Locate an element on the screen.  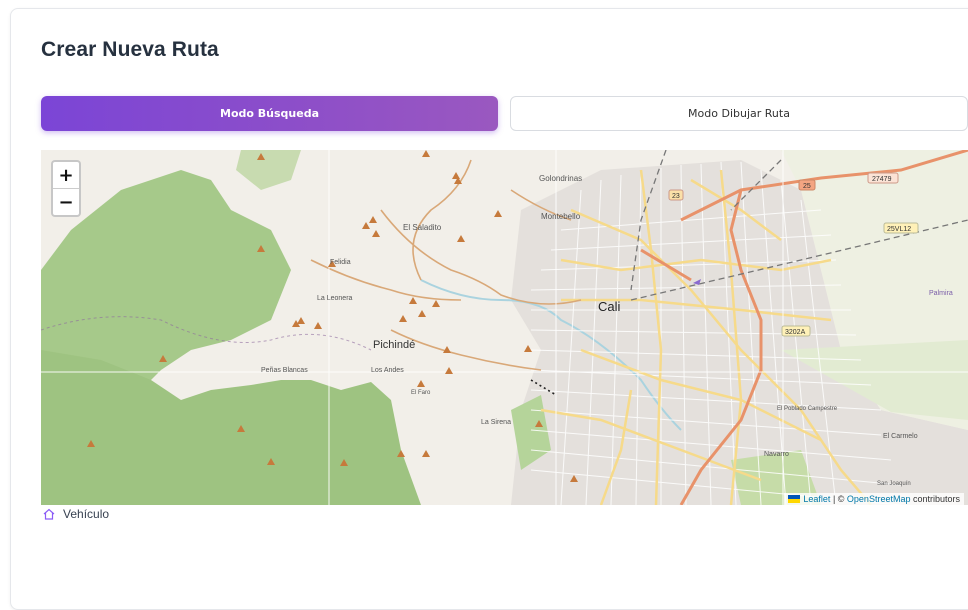
zoom-control: + − is located at coordinates (66, 188).